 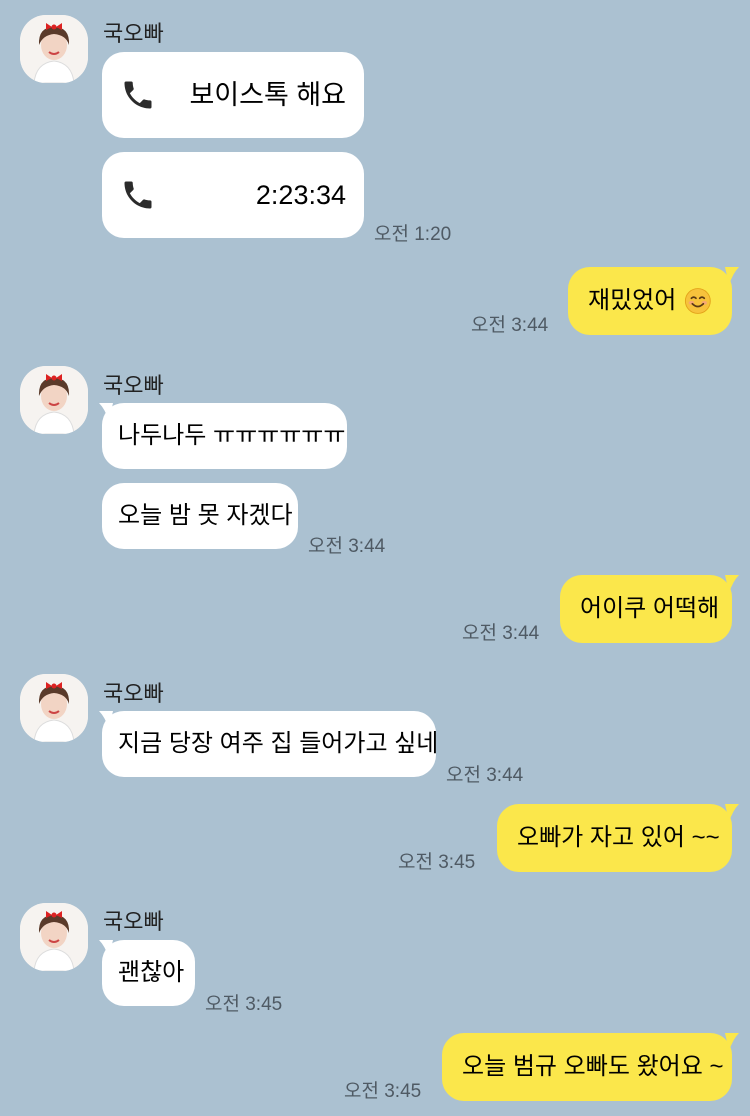 I want to click on outgoing-message-bubble: 재밌었어, so click(x=650, y=301).